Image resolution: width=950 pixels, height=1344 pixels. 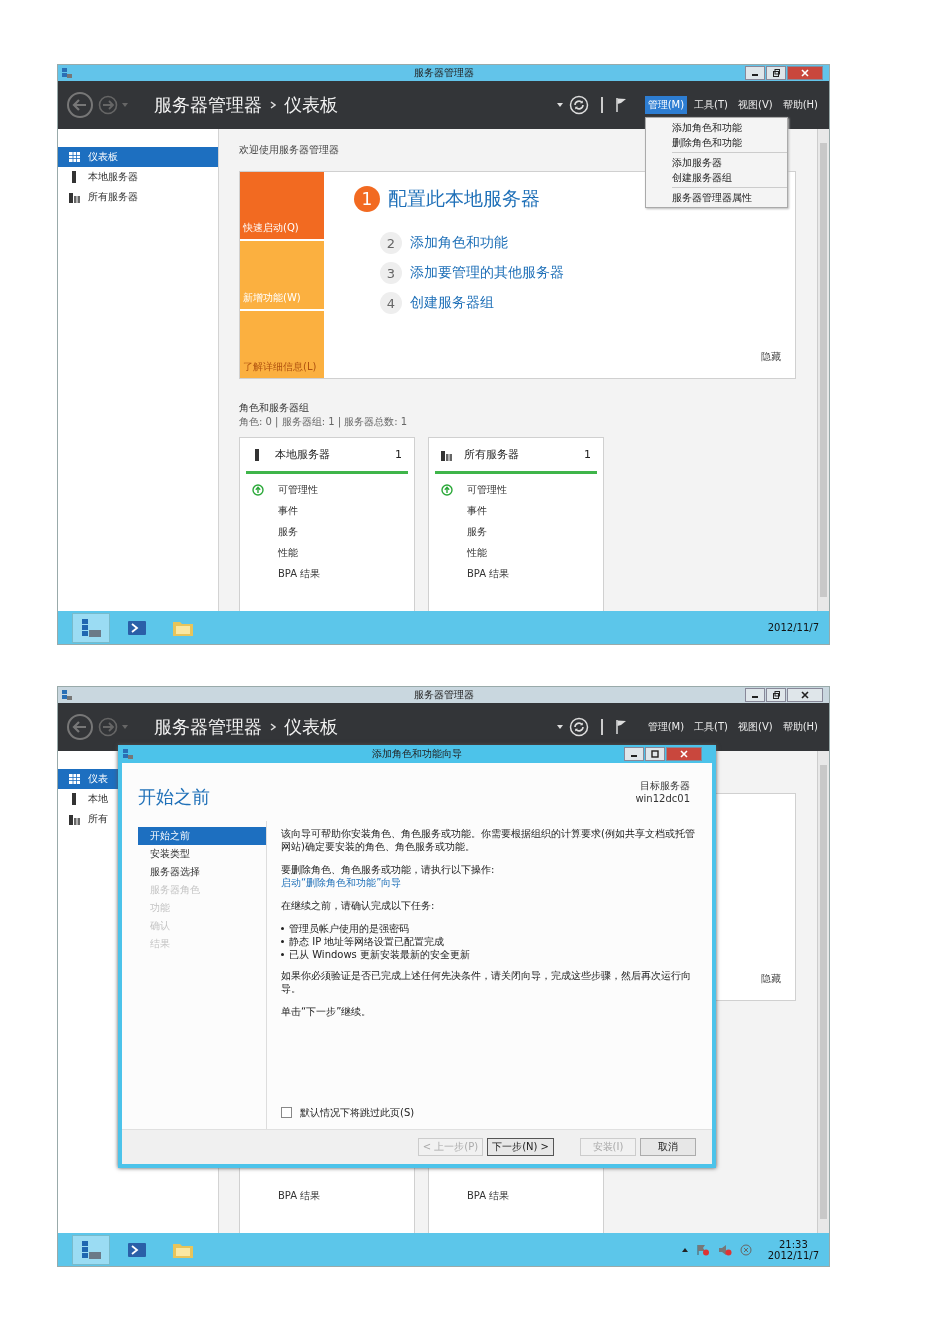 I want to click on paragraph: 如果你必须验证是否已完成上述任何先决条件，请关闭向导，完成这些步骤，然后再次运行向导。, so click(x=486, y=982).